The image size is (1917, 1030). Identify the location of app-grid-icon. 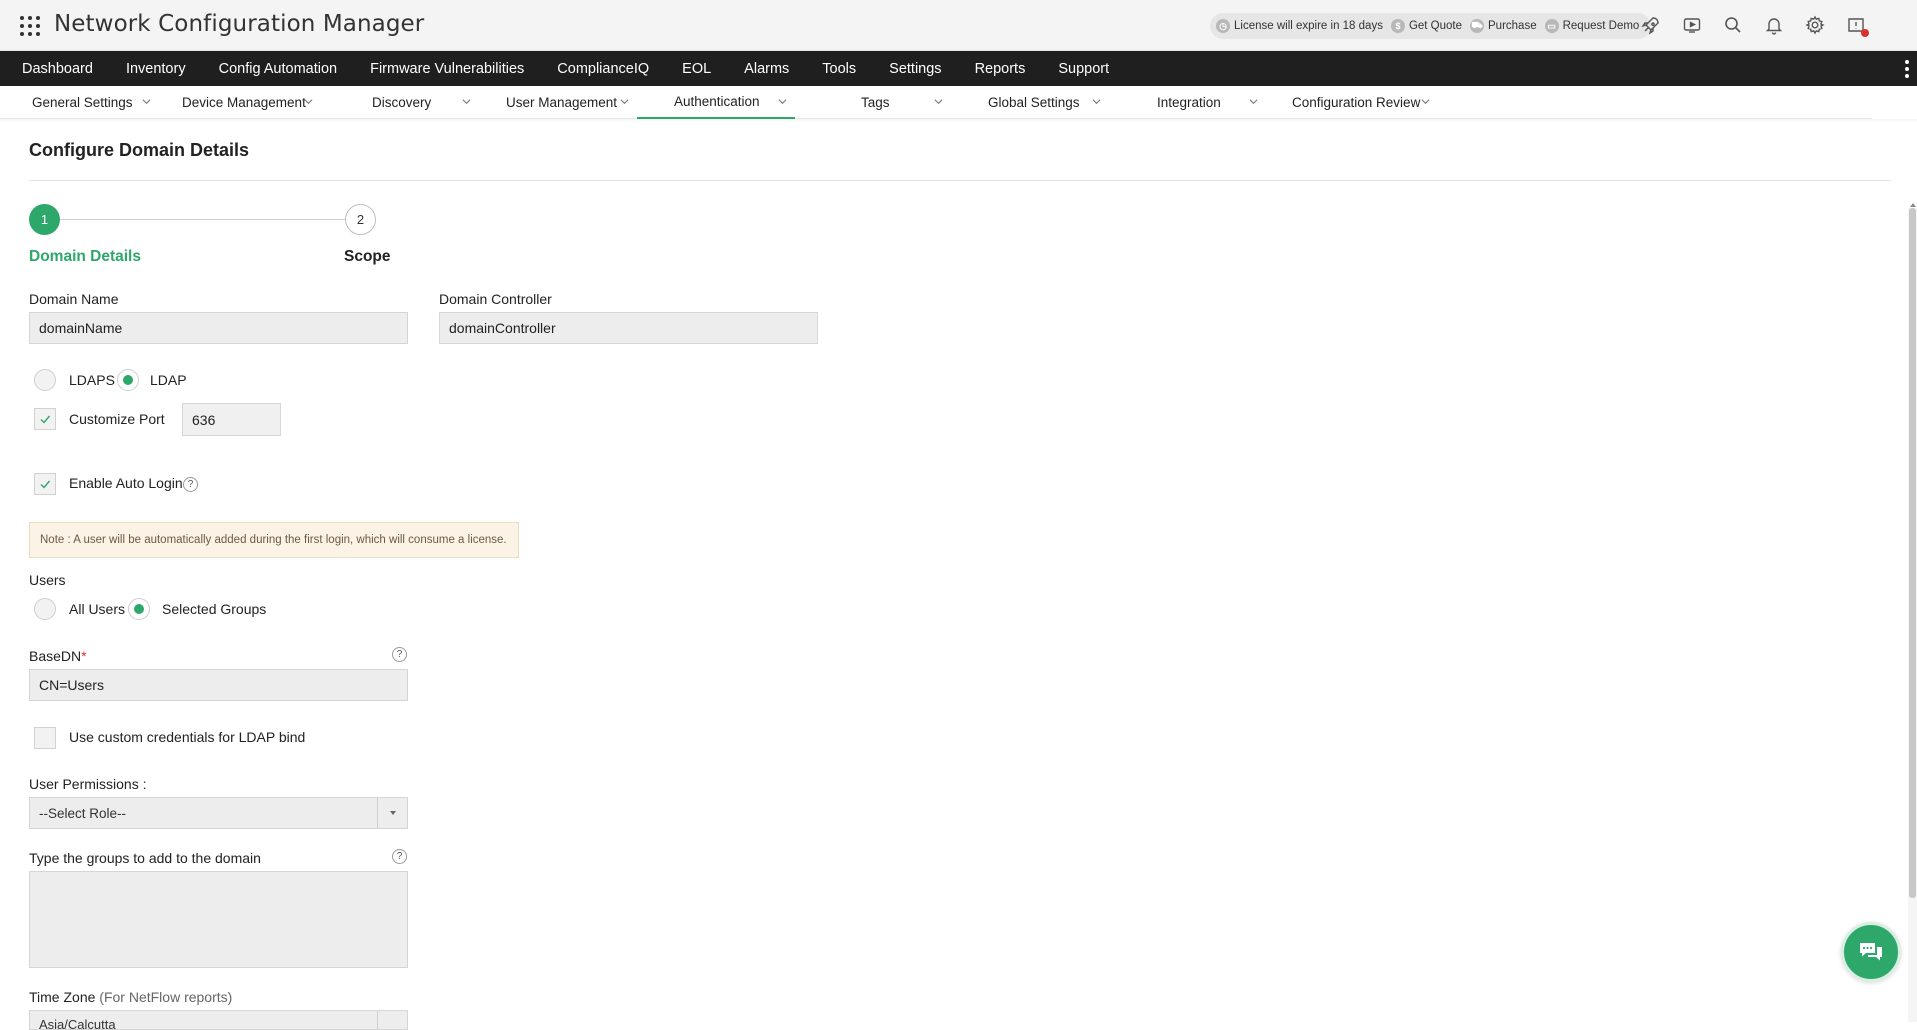
(30, 26).